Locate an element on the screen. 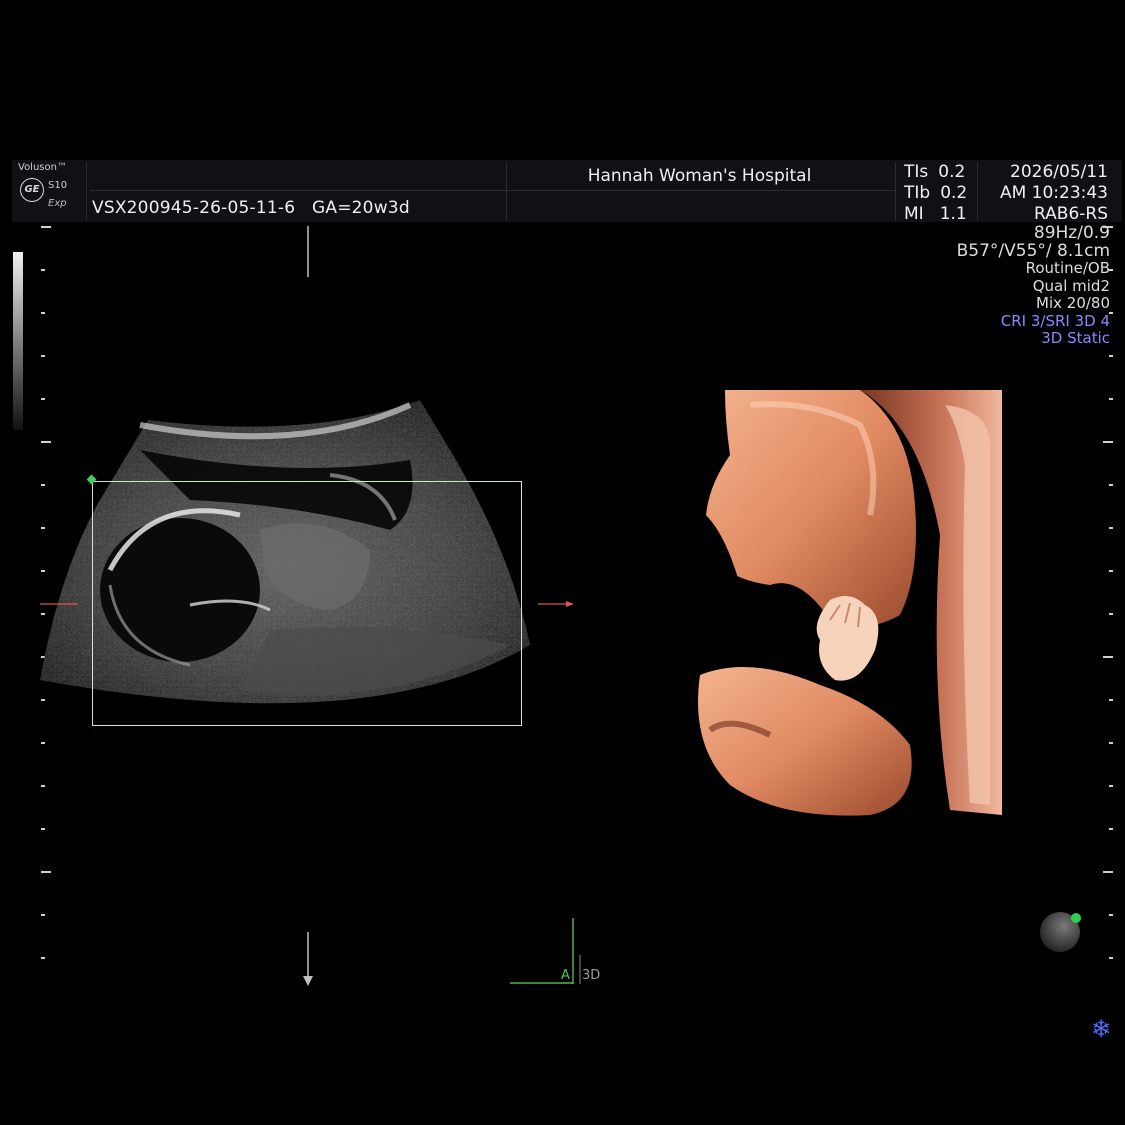 Image resolution: width=1125 pixels, height=1125 pixels. patient-id: VSX200945-26-05-11-6 GA=20w3d is located at coordinates (251, 208).